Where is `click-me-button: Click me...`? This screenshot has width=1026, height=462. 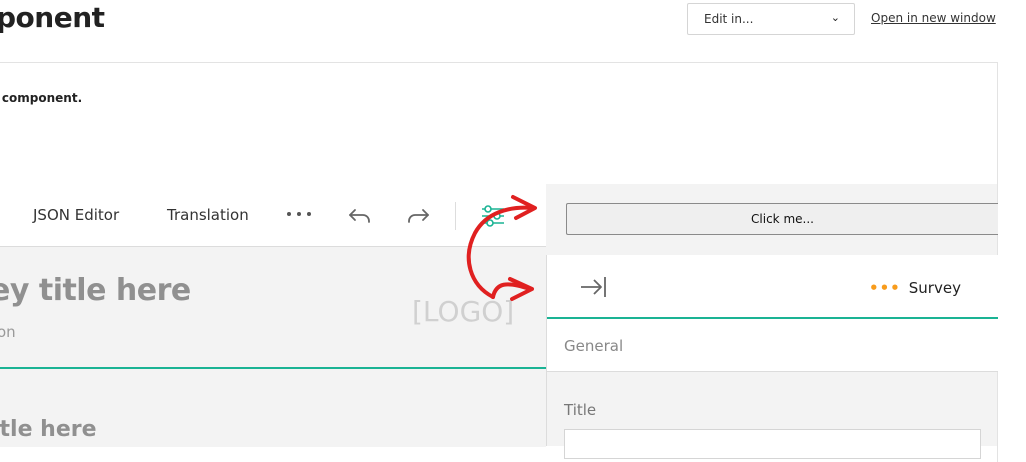 click-me-button: Click me... is located at coordinates (782, 219).